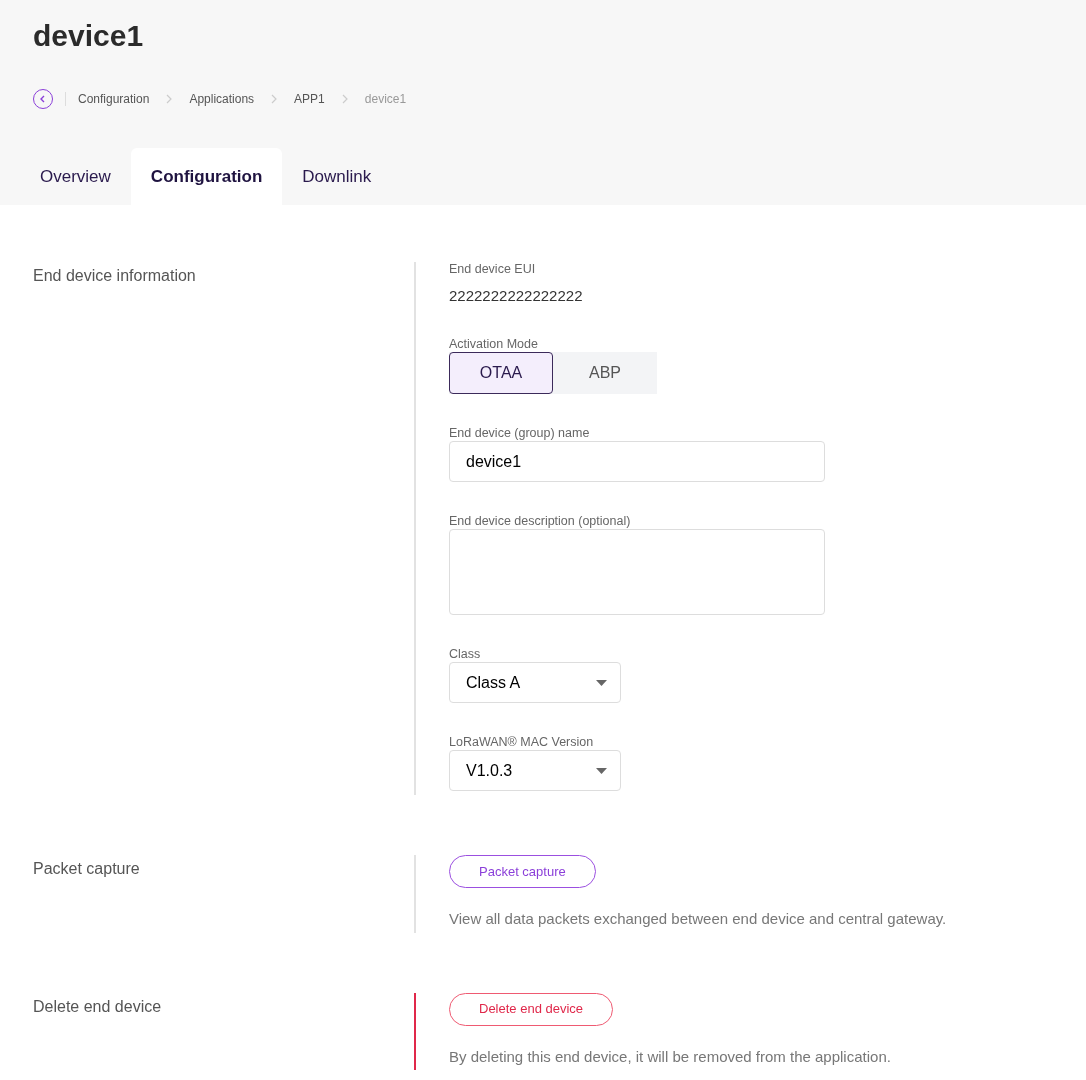  Describe the element at coordinates (520, 433) in the screenshot. I see `field-label: End device (group) name` at that location.